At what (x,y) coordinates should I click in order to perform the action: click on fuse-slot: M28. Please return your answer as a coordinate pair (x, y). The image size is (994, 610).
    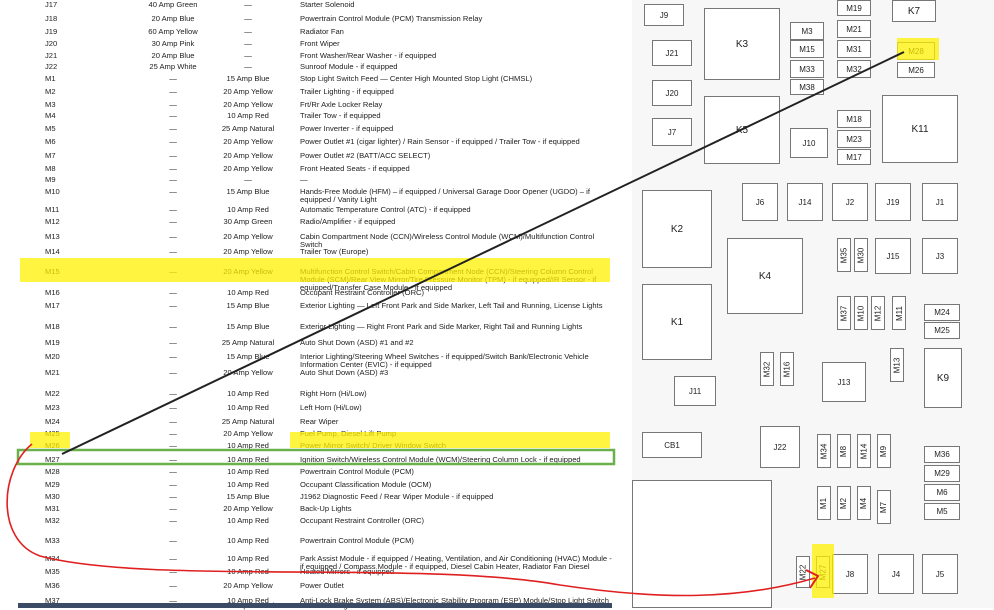
    Looking at the image, I should click on (916, 51).